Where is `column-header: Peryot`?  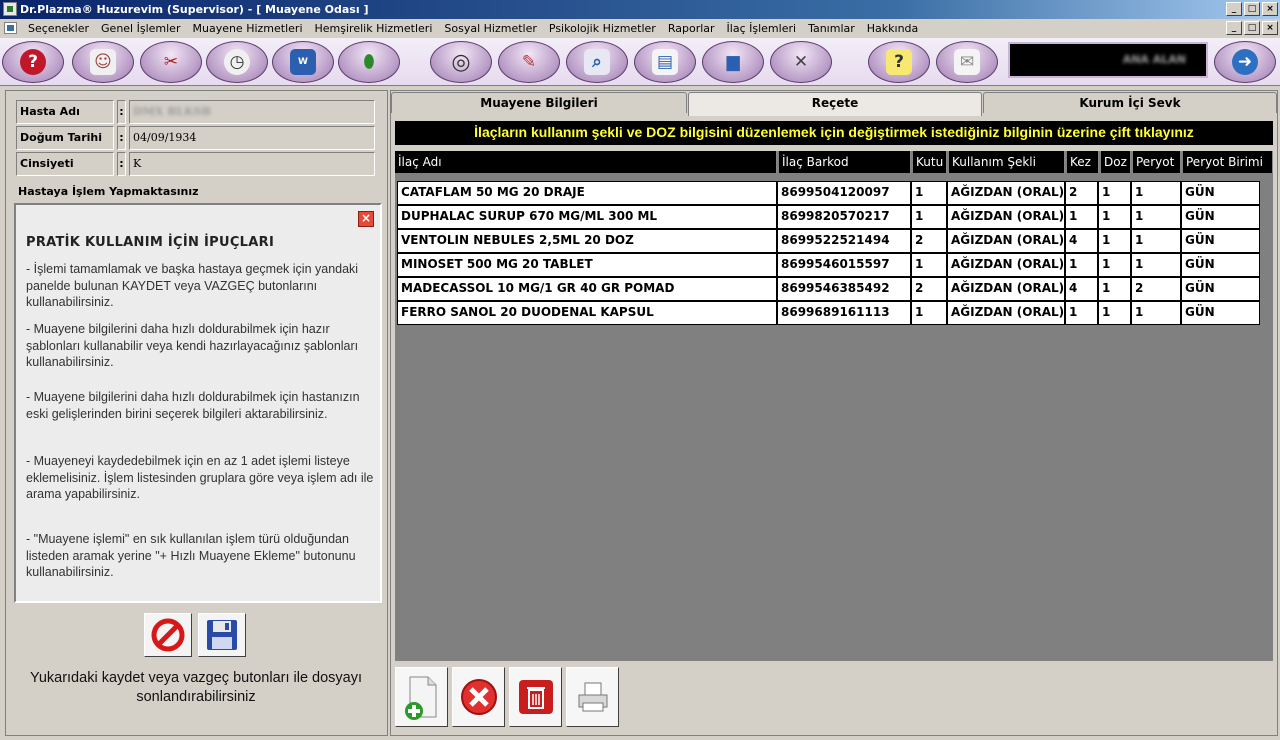 column-header: Peryot is located at coordinates (1157, 162).